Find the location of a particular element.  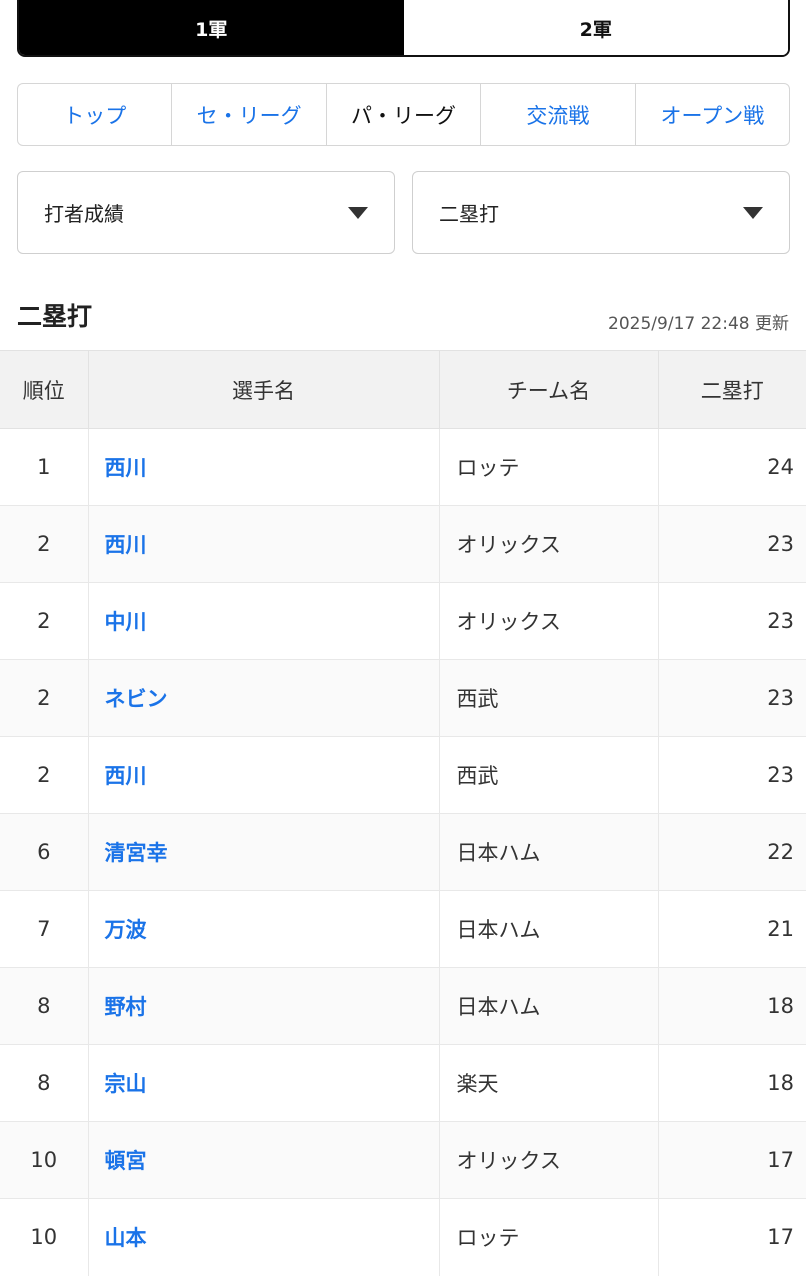

player-name-link: 頓宮 is located at coordinates (264, 1160).